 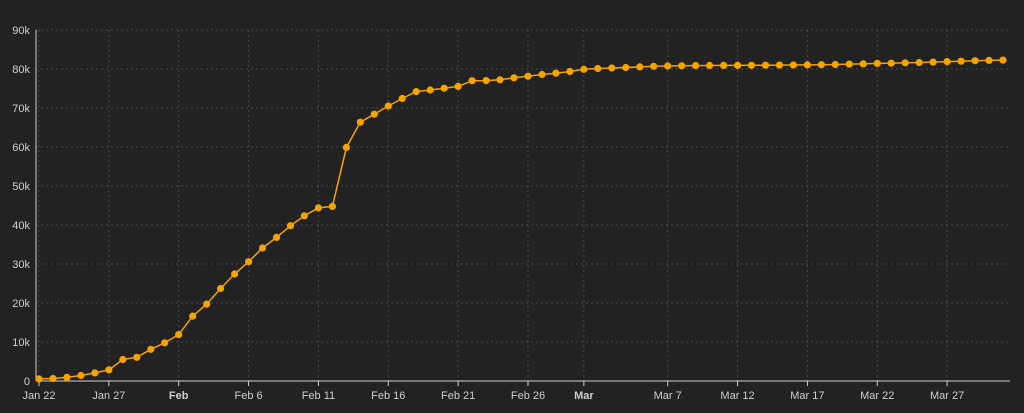 What do you see at coordinates (21, 343) in the screenshot?
I see `y-tick-label: 10k` at bounding box center [21, 343].